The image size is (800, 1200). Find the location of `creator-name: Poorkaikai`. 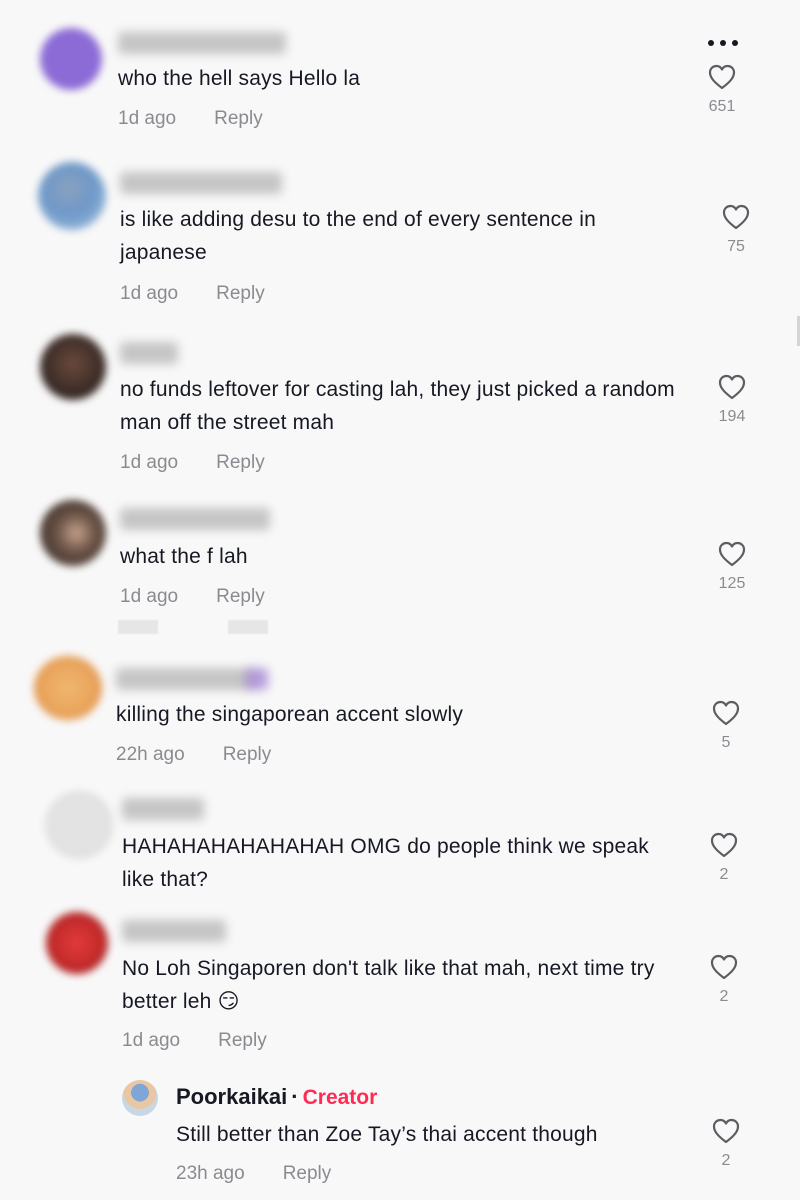

creator-name: Poorkaikai is located at coordinates (231, 1096).